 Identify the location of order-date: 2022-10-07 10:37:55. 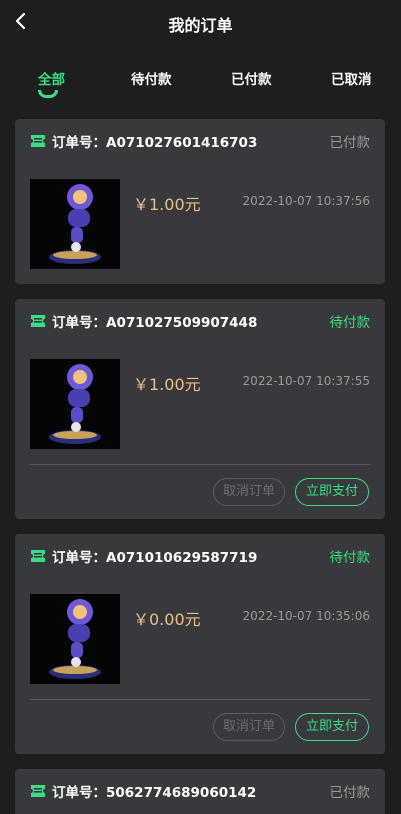
(306, 381).